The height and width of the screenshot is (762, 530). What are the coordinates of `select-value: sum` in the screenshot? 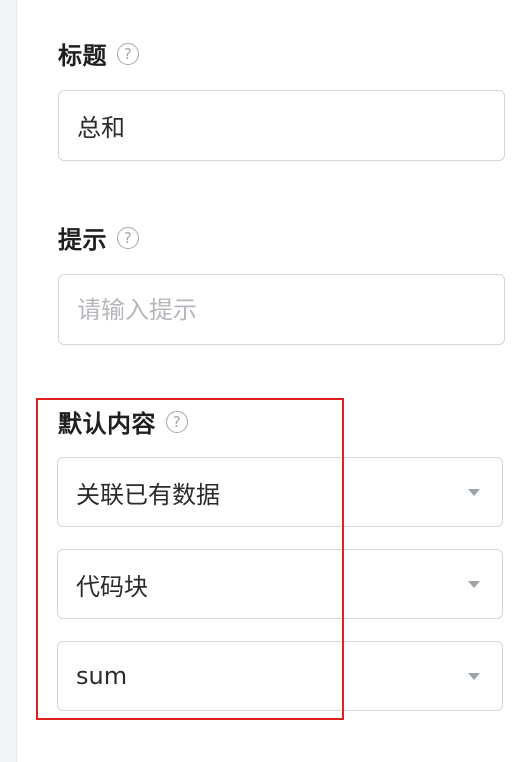 It's located at (102, 676).